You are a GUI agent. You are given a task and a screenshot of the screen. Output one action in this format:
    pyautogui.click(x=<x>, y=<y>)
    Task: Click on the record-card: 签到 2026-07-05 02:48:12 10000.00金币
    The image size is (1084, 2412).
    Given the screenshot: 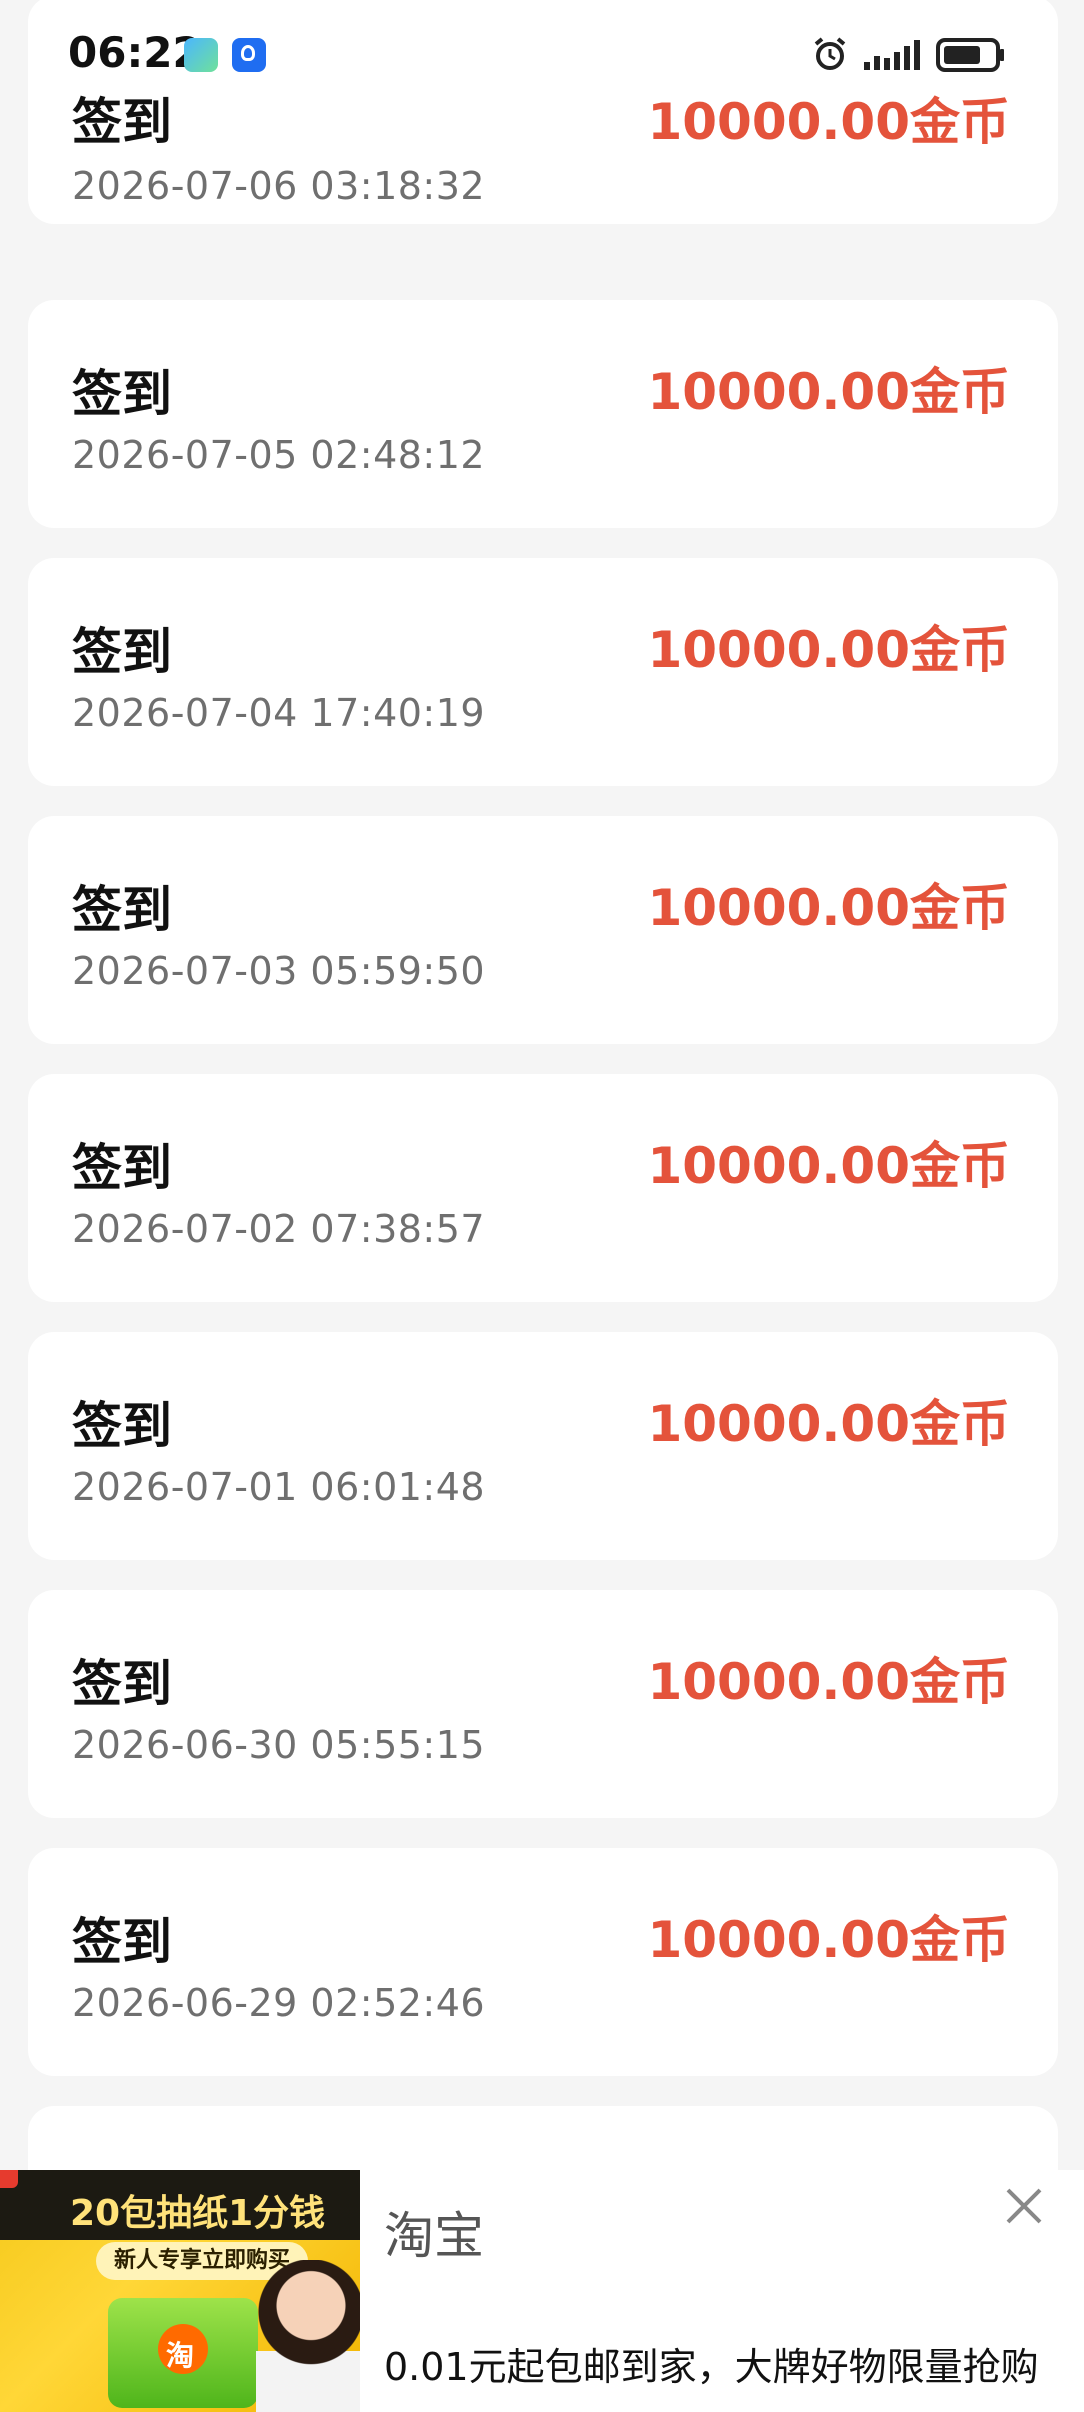 What is the action you would take?
    pyautogui.click(x=543, y=414)
    